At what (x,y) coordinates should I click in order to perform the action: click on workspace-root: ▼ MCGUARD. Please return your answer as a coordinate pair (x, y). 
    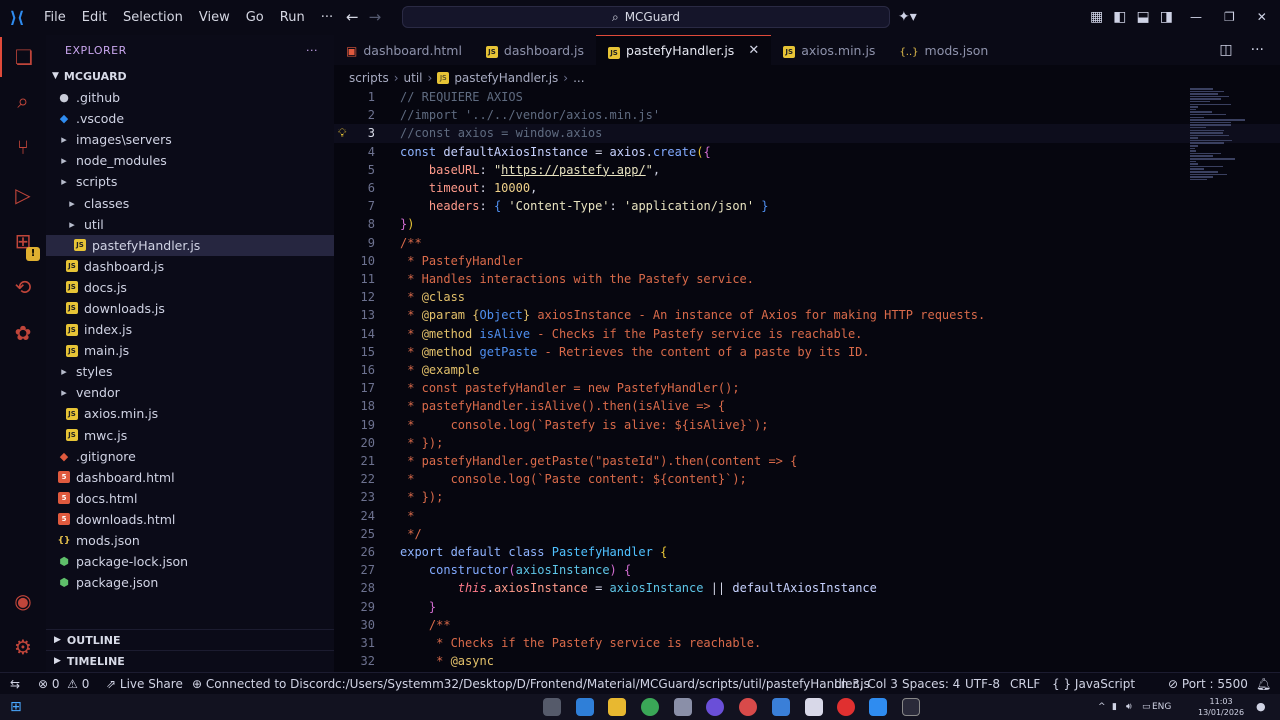
    Looking at the image, I should click on (190, 76).